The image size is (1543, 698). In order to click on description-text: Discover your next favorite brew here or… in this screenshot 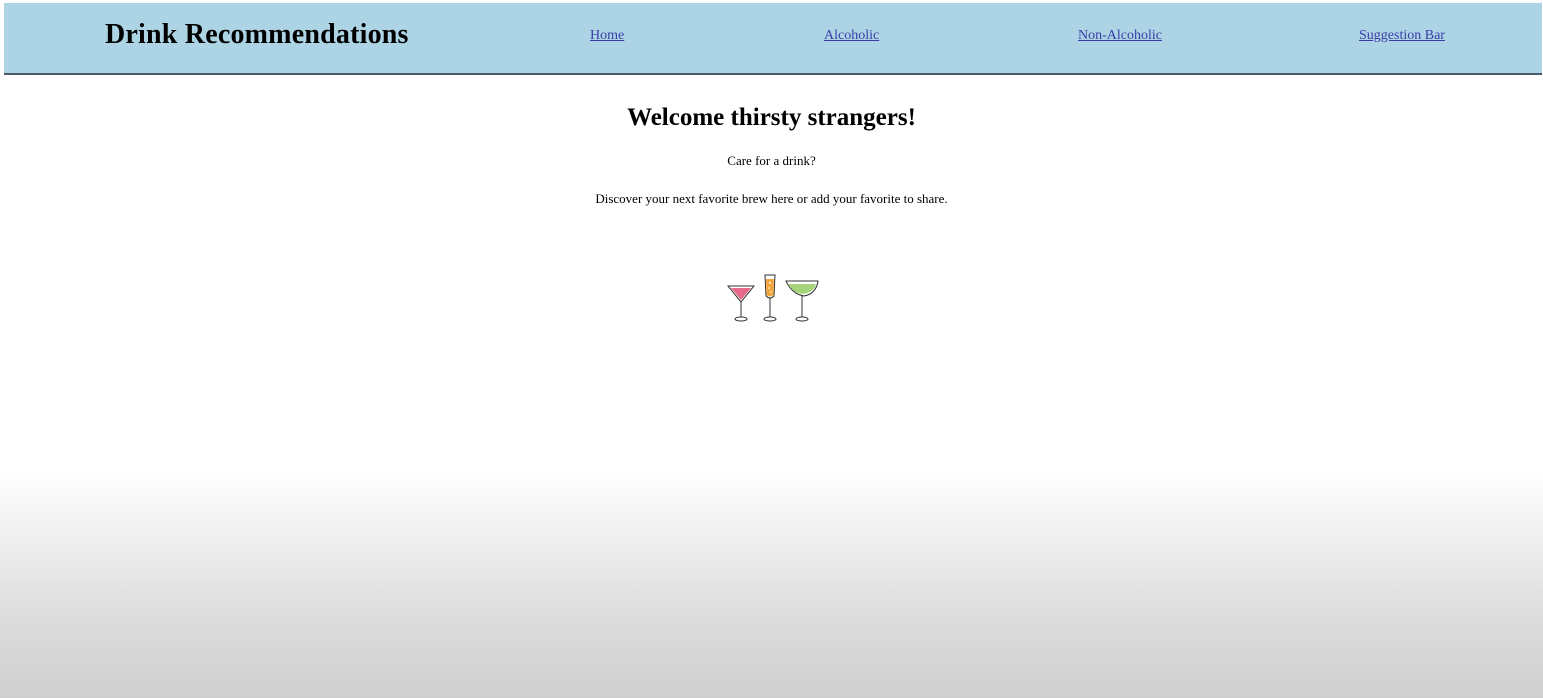, I will do `click(771, 198)`.